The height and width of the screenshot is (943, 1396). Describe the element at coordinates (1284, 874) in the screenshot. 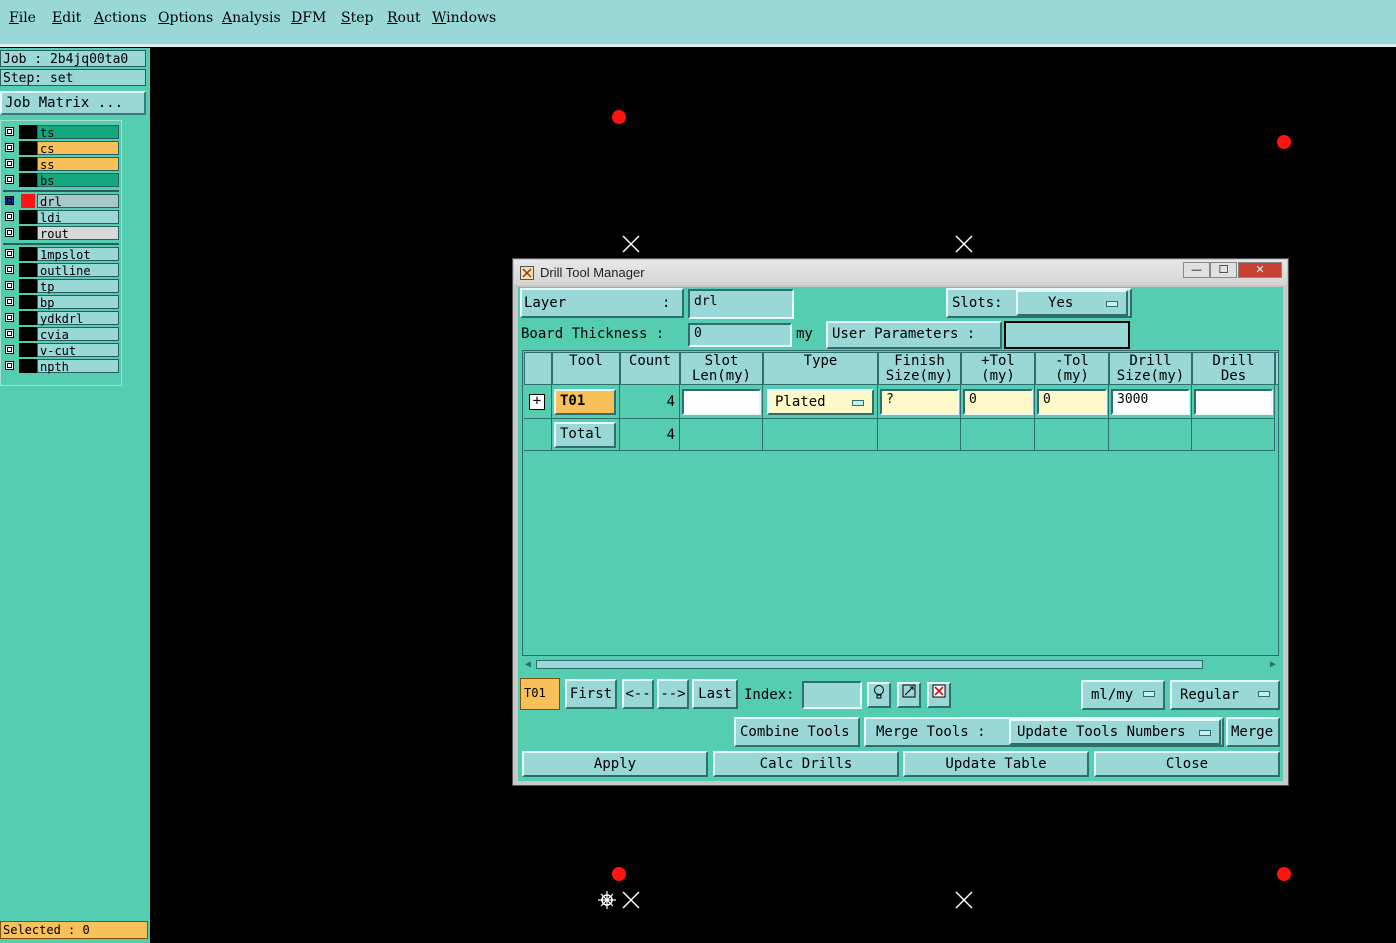

I see `drill-hole` at that location.